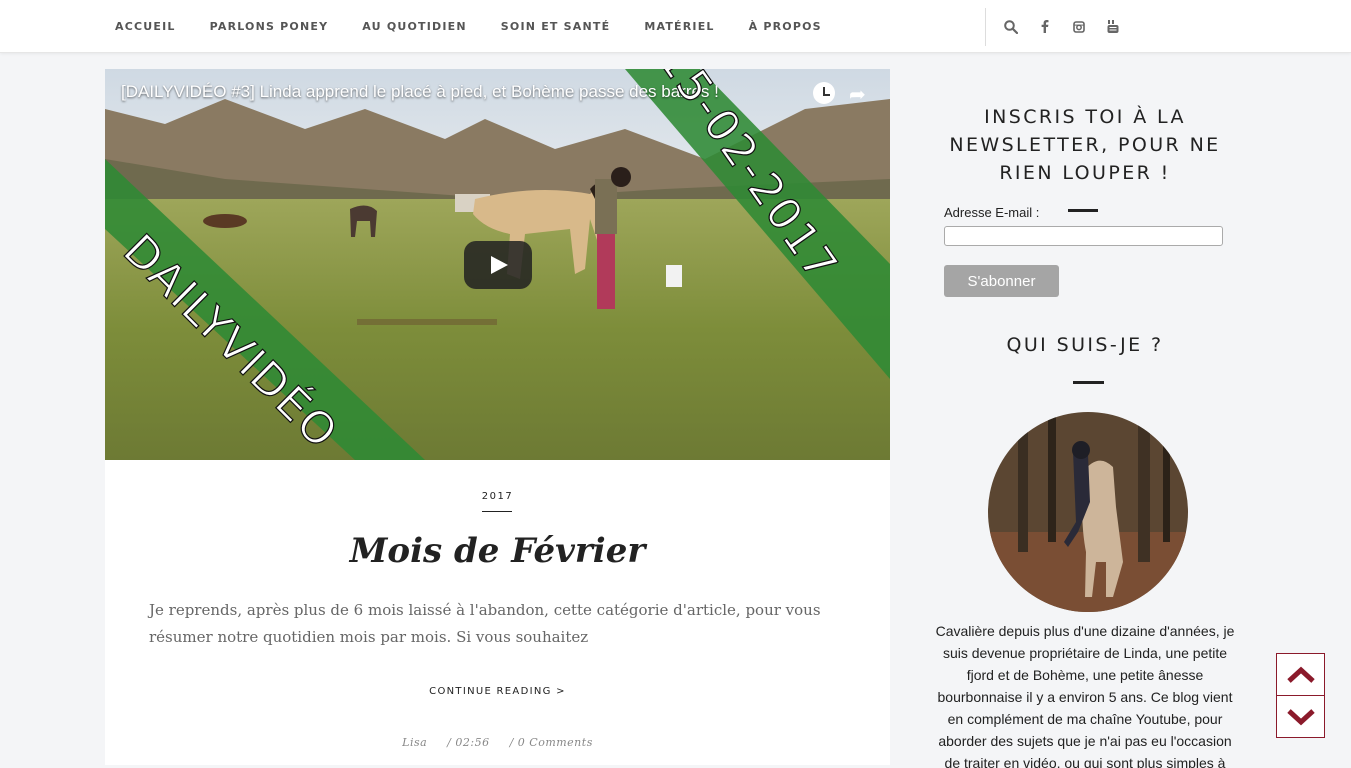  What do you see at coordinates (1083, 210) in the screenshot?
I see `email-label-dash` at bounding box center [1083, 210].